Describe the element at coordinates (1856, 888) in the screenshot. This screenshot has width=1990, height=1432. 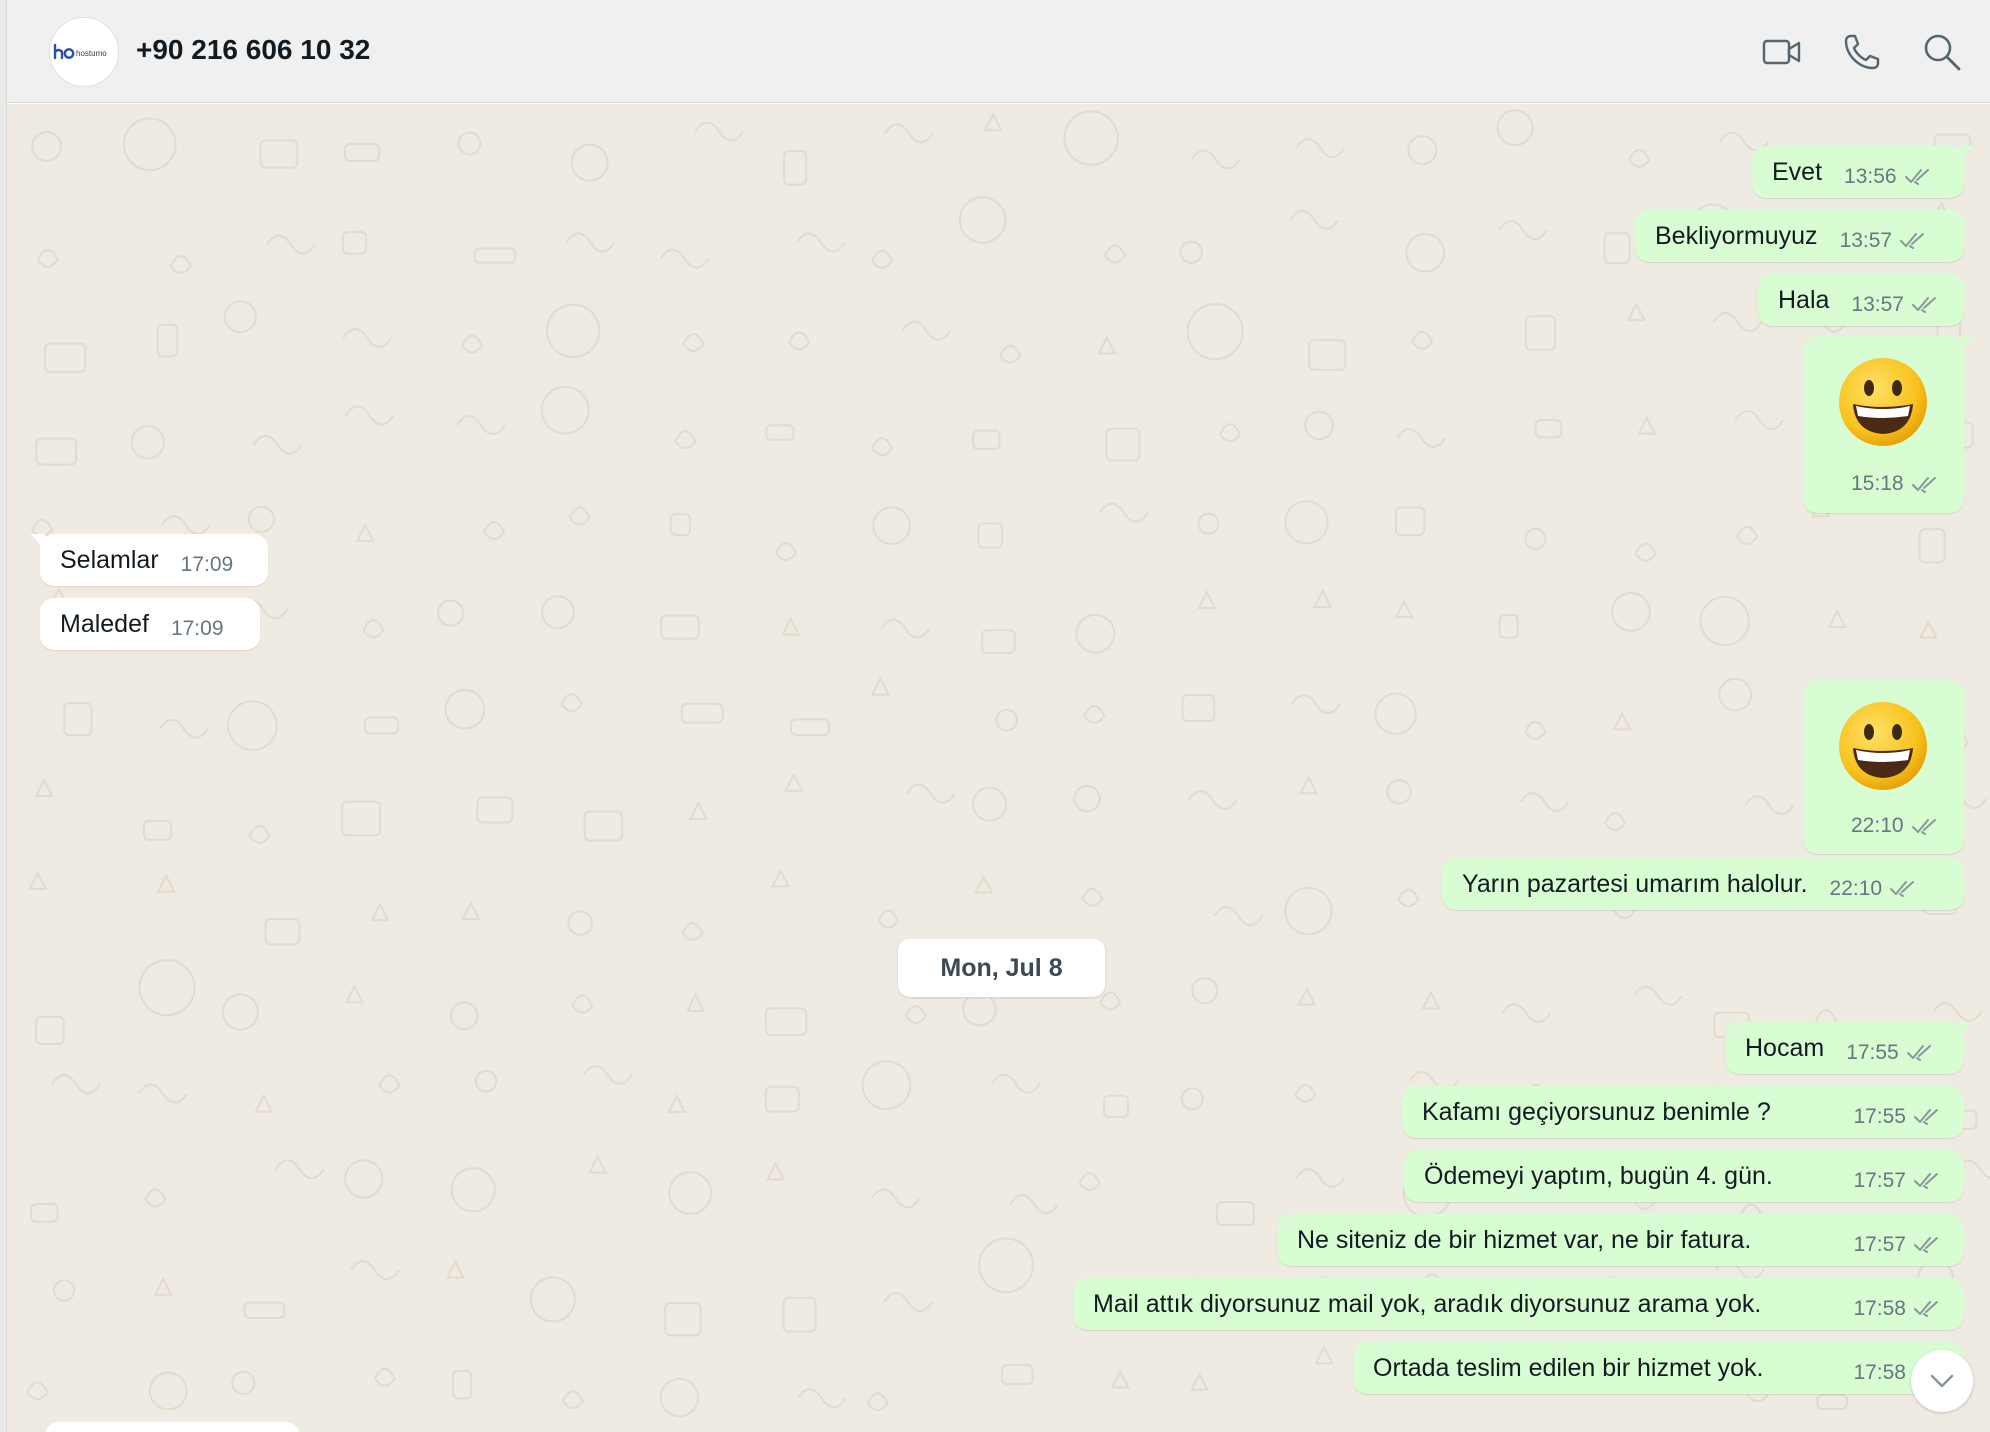
I see `message-time: 22:10` at that location.